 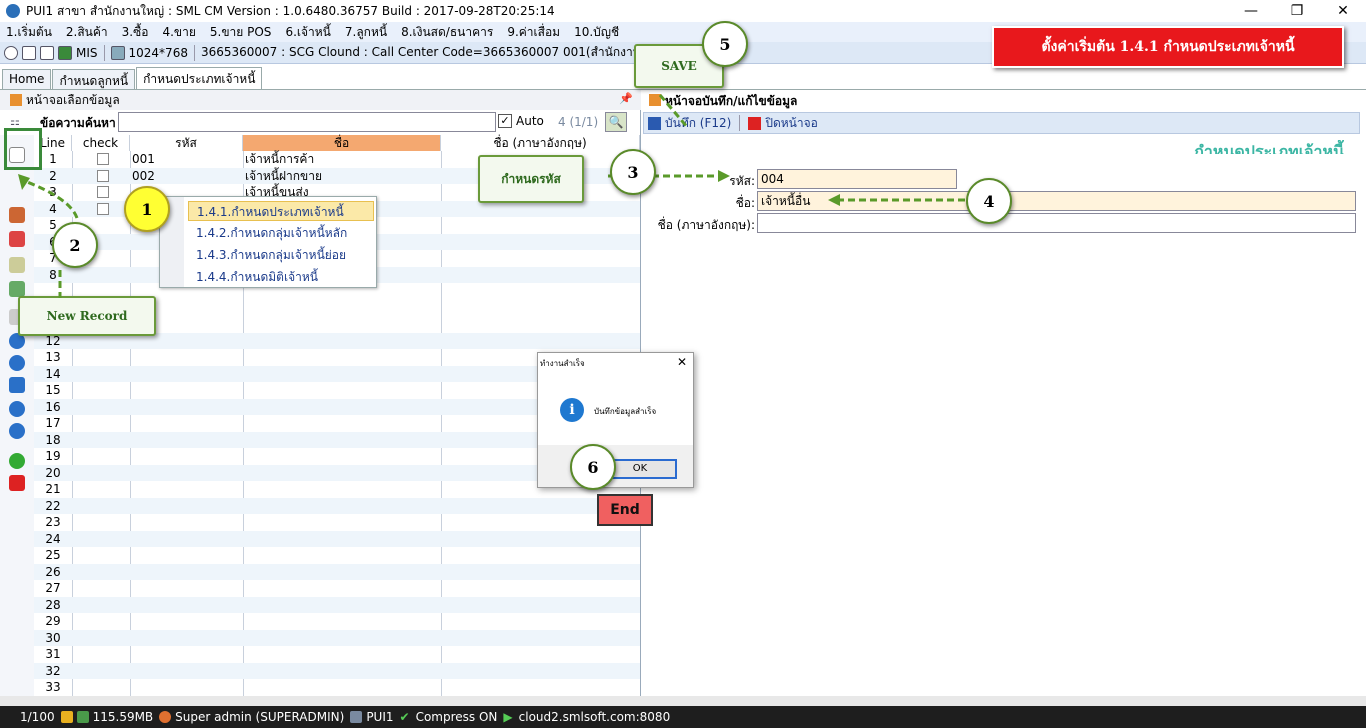 I want to click on step-5-marker: 5, so click(x=725, y=44).